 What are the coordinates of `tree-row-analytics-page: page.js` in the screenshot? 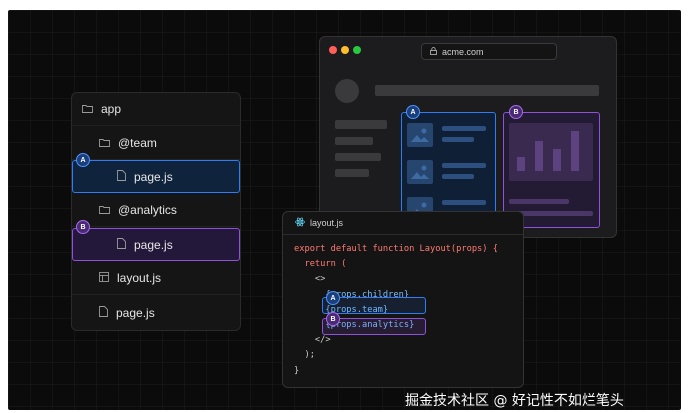 It's located at (156, 244).